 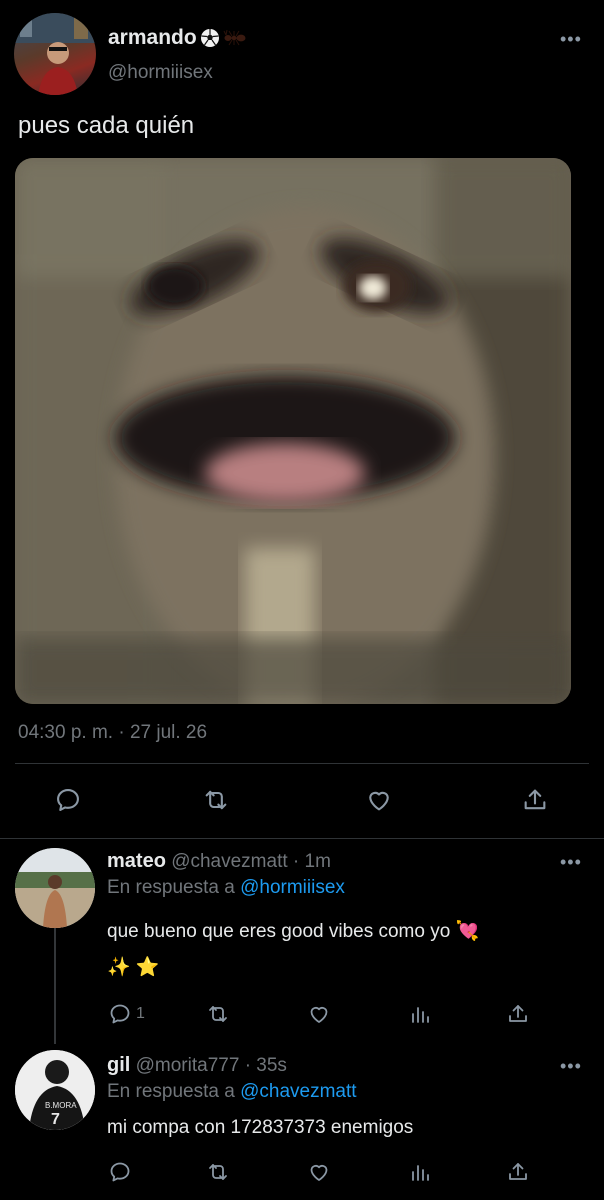 What do you see at coordinates (298, 1091) in the screenshot?
I see `replying-to-link: @chavezmatt` at bounding box center [298, 1091].